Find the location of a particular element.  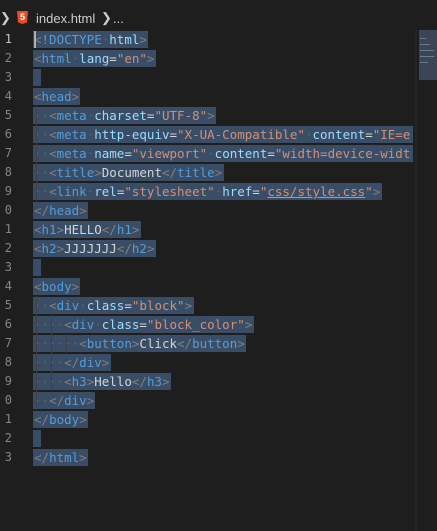

code-token: Click is located at coordinates (158, 343).